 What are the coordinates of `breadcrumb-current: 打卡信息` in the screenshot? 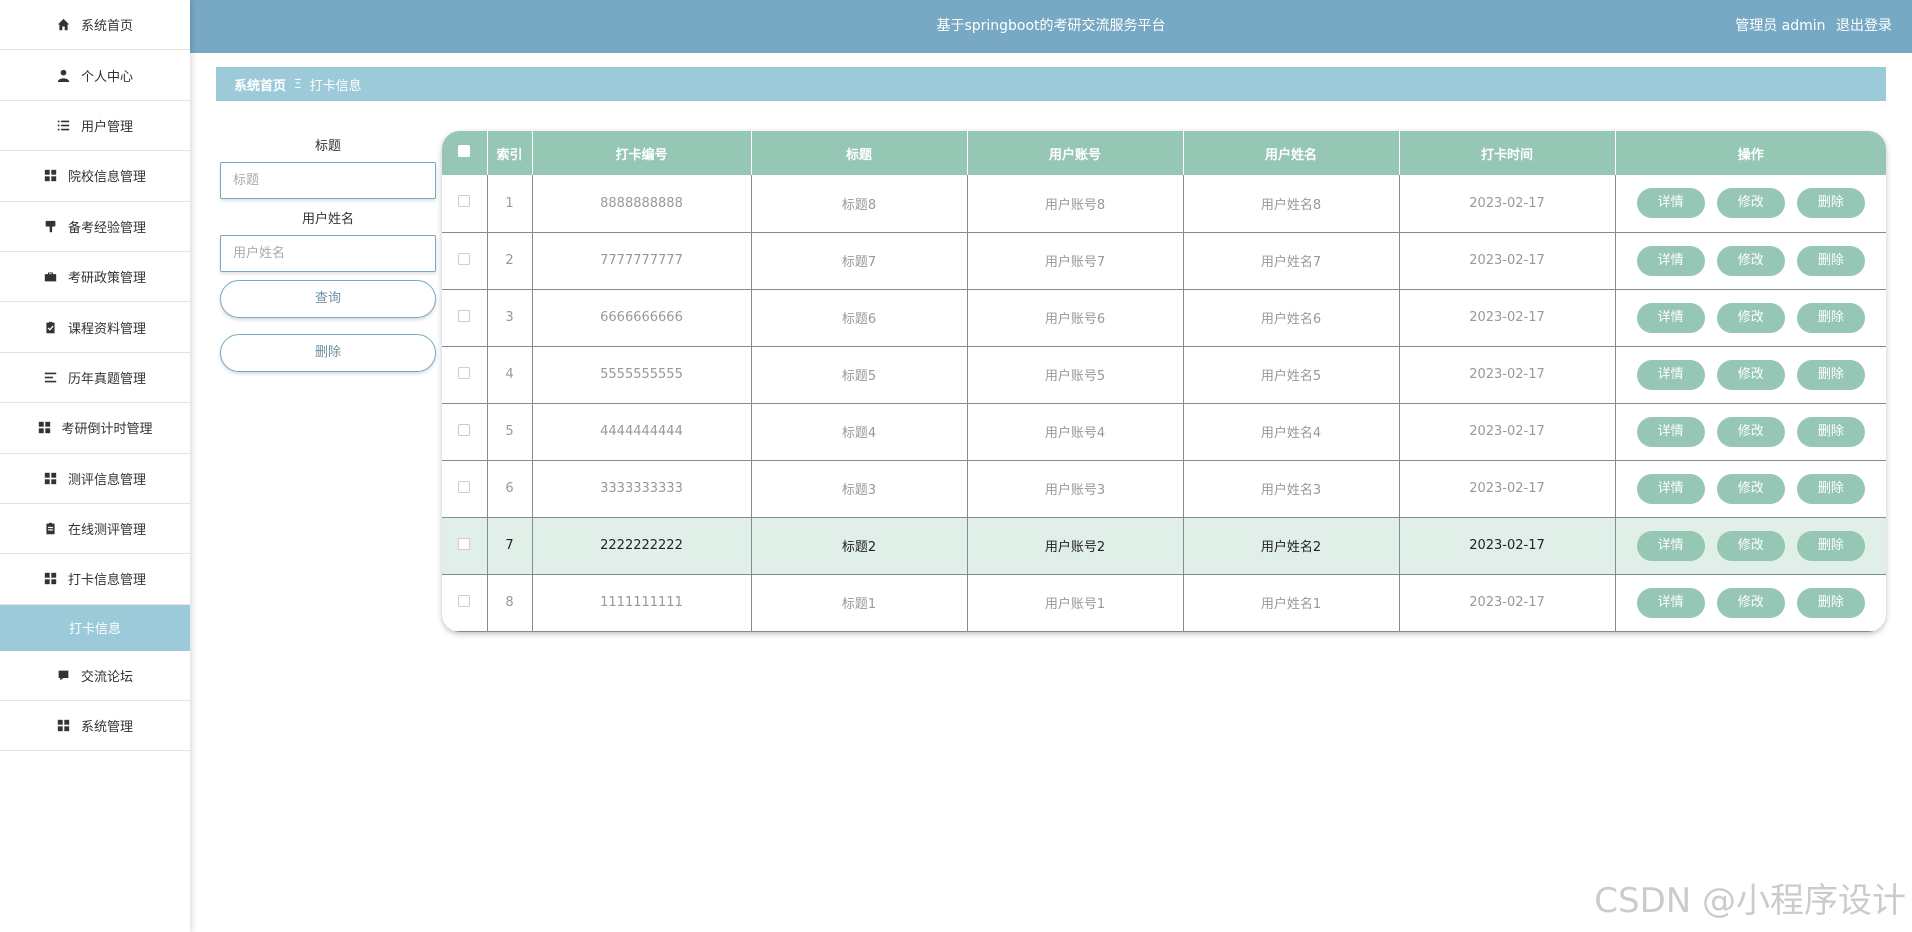 It's located at (335, 86).